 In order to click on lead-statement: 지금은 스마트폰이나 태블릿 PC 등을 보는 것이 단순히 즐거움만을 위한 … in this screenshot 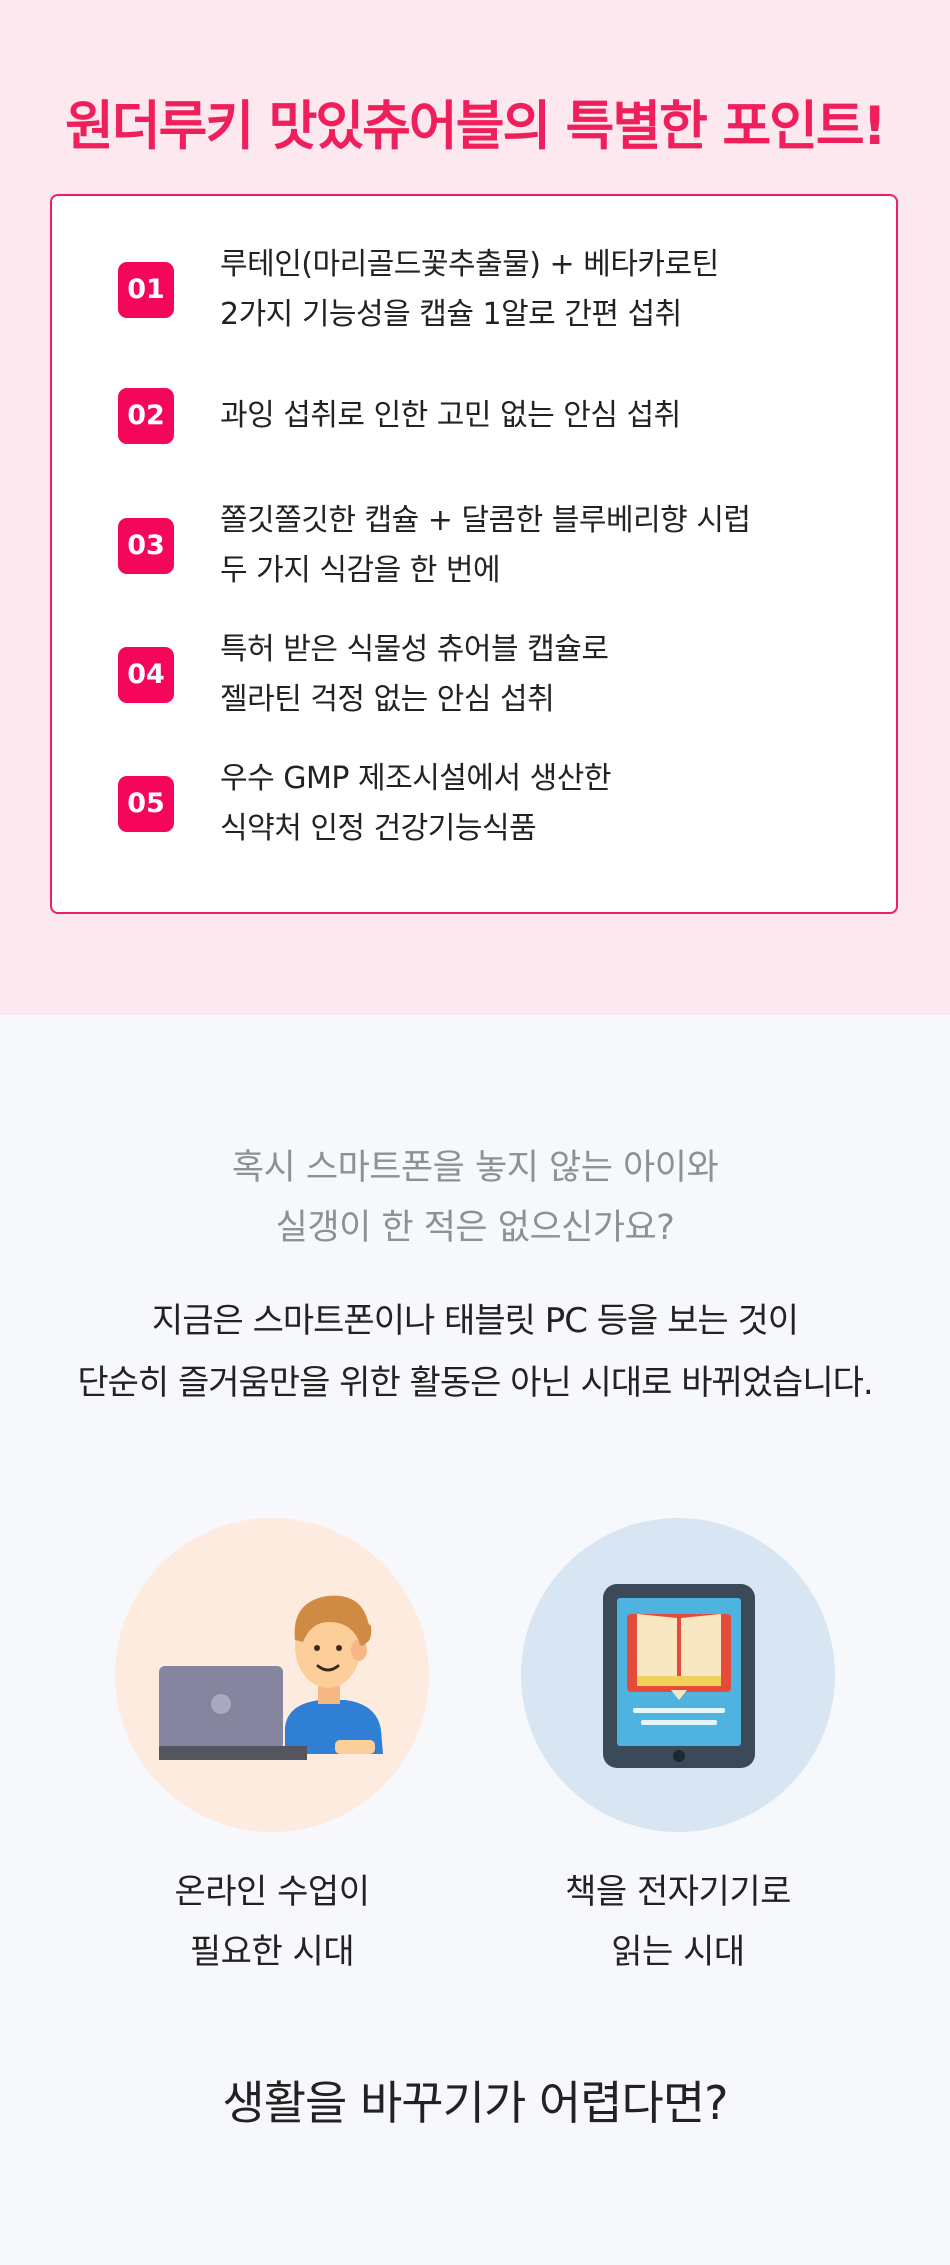, I will do `click(475, 1352)`.